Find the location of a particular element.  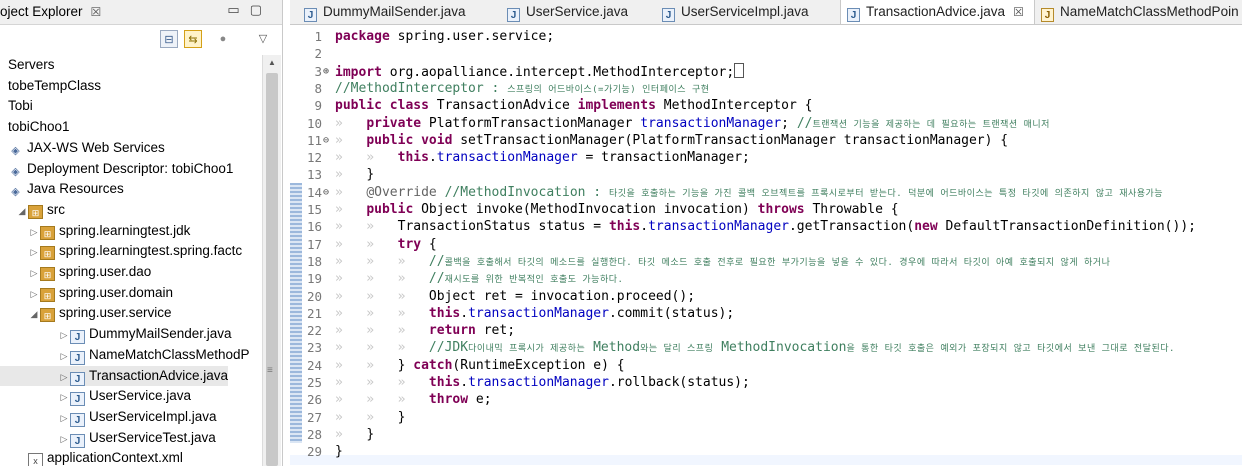

editor-tab: J NameMatchClassMethodPoin is located at coordinates (1138, 12).